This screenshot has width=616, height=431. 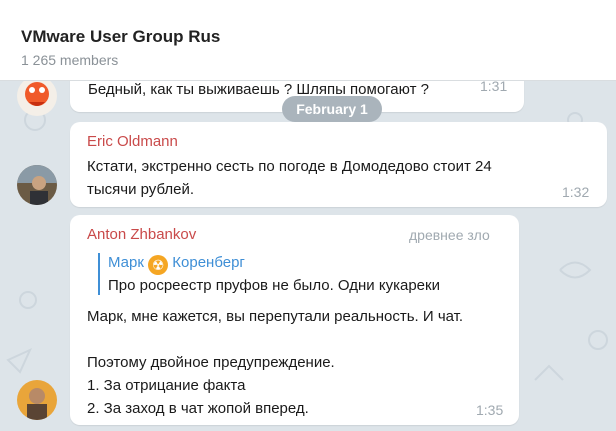 I want to click on date-separator: February 1, so click(x=332, y=109).